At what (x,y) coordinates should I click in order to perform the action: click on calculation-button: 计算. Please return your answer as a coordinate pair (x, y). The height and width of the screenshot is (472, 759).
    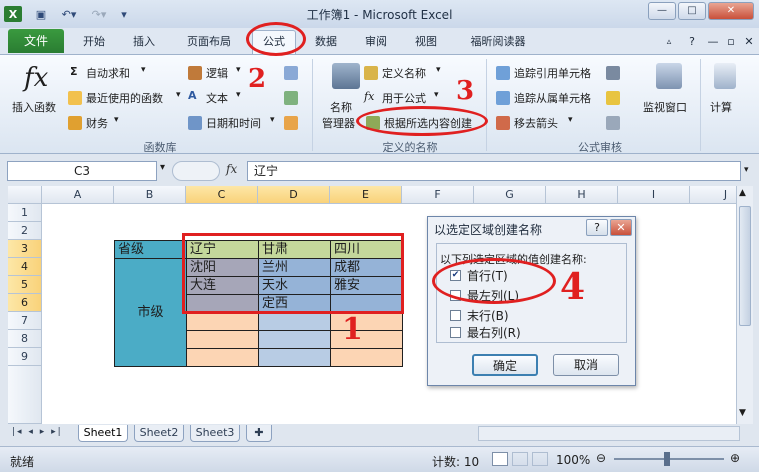
    Looking at the image, I should click on (721, 107).